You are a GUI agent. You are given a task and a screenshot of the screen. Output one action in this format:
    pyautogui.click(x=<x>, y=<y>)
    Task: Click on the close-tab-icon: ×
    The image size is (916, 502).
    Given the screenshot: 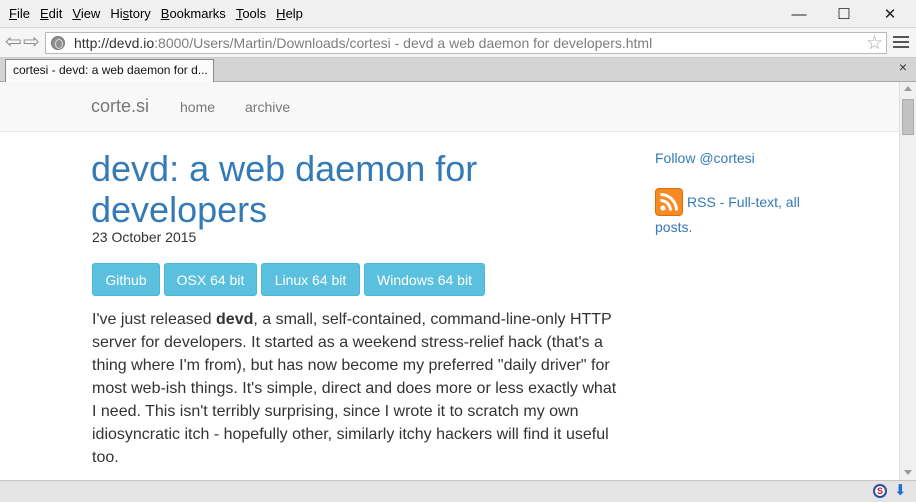 What is the action you would take?
    pyautogui.click(x=903, y=67)
    